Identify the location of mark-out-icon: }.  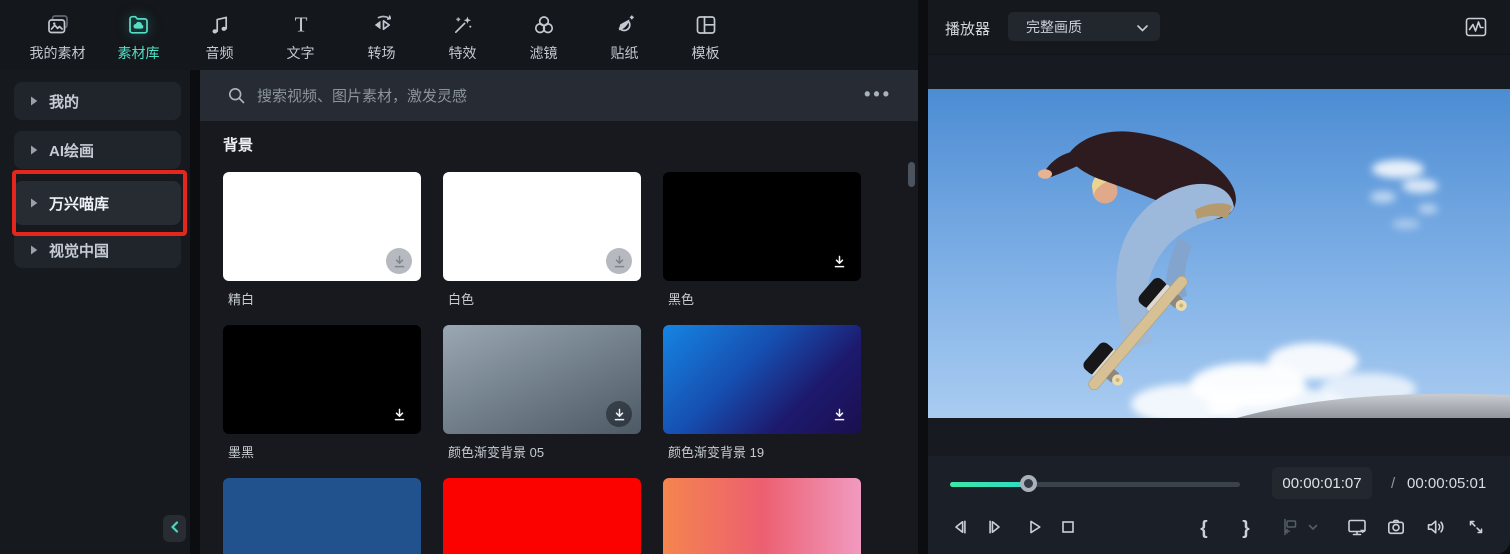
(1246, 528).